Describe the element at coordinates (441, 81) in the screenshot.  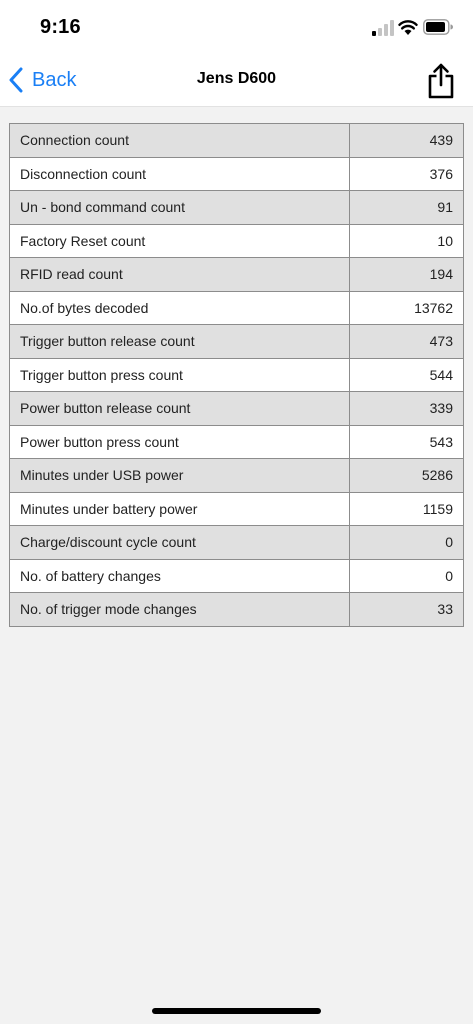
I see `share-icon` at that location.